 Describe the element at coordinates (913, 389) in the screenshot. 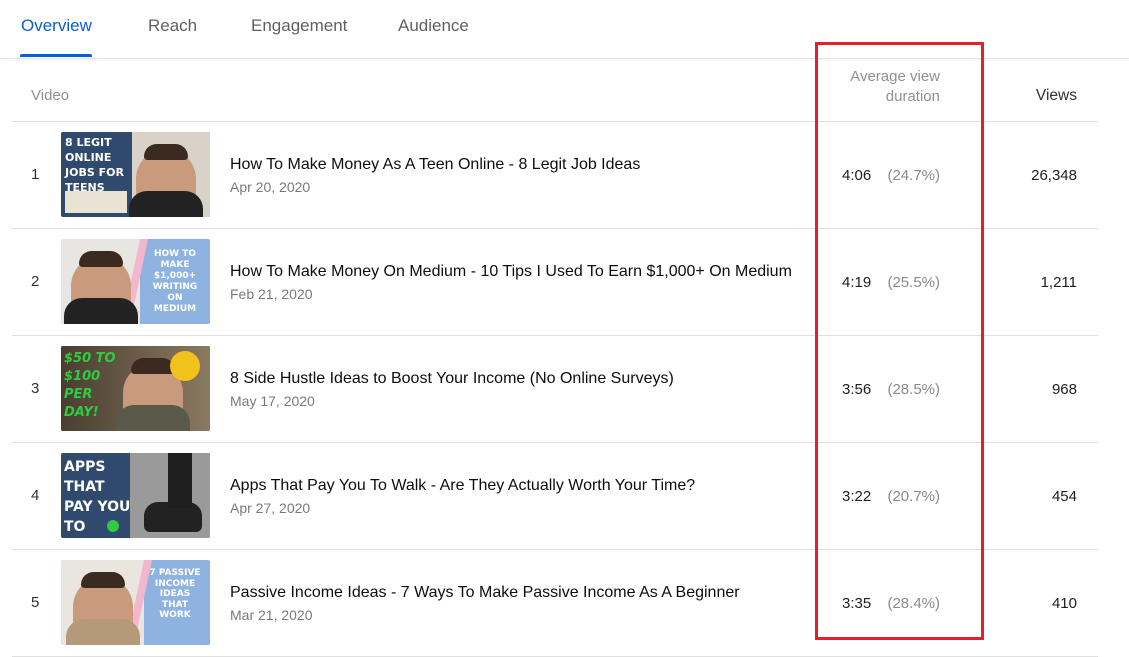

I see `average-percentage-viewed: (28.5%)` at that location.